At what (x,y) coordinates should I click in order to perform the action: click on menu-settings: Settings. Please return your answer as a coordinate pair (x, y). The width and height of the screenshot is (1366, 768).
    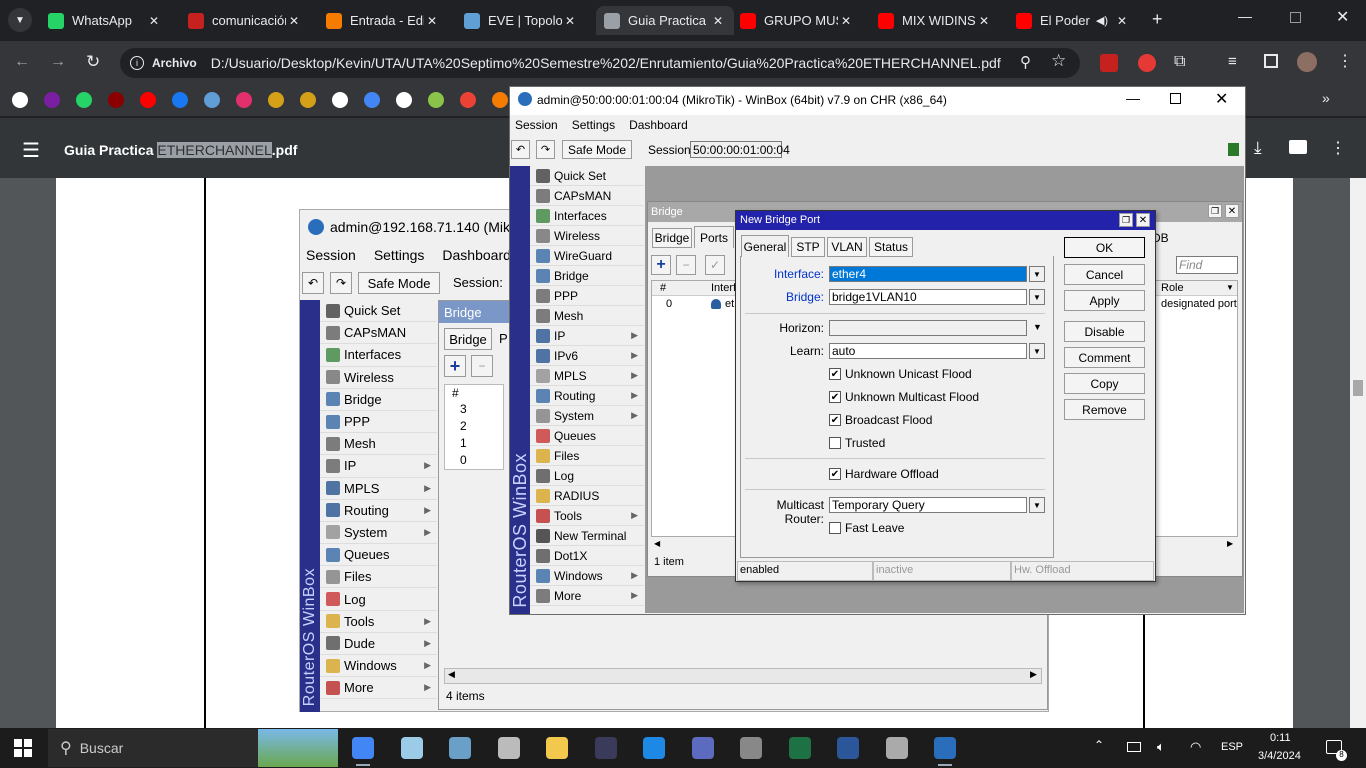
    Looking at the image, I should click on (593, 125).